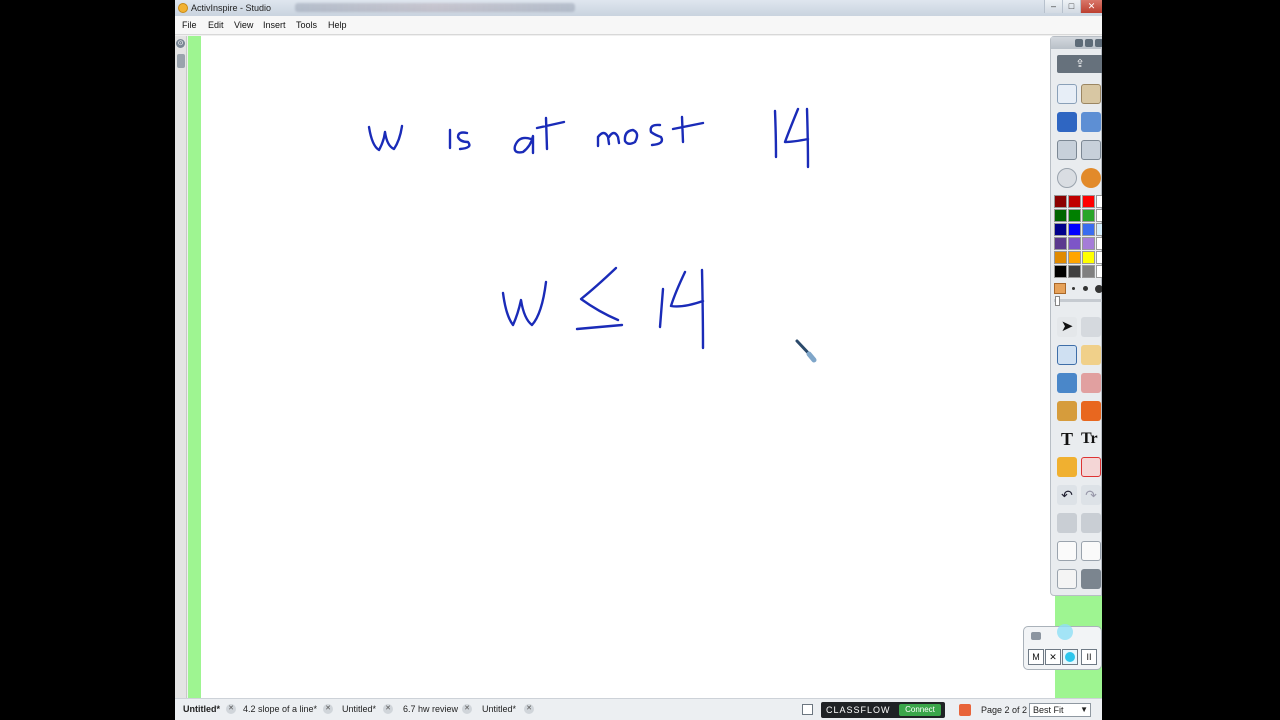  I want to click on revealer-icon, so click(1091, 467).